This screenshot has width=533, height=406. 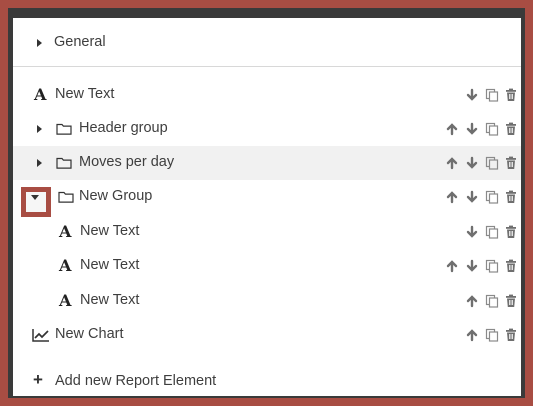 I want to click on tree-item-new-group: New Group, so click(x=267, y=197).